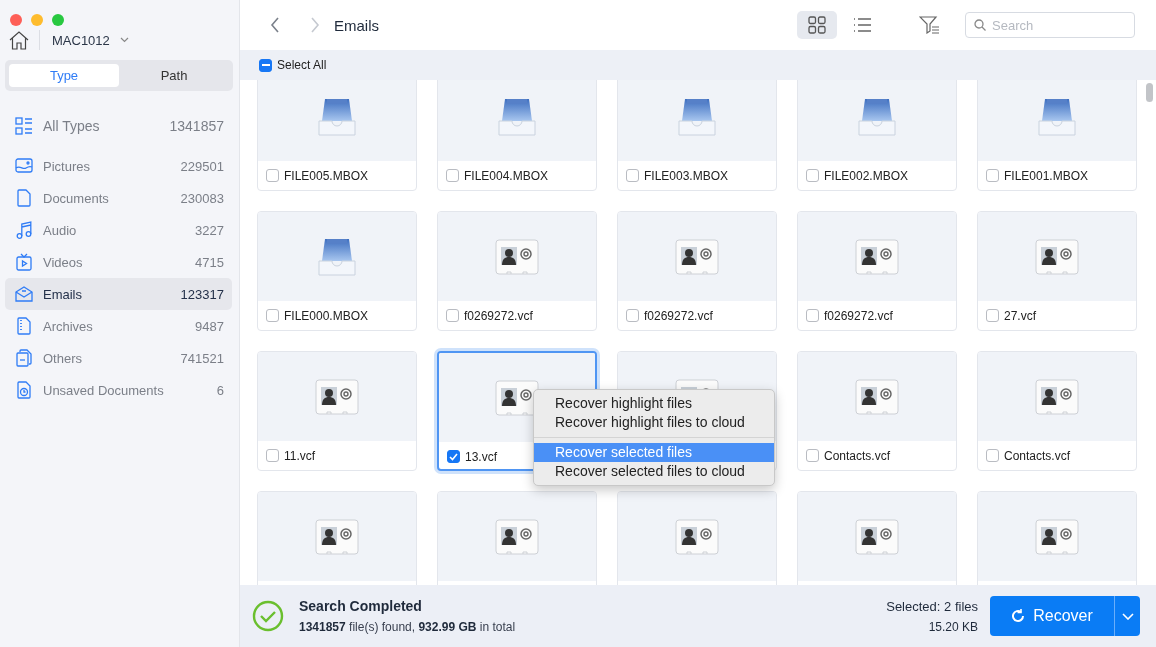 The width and height of the screenshot is (1156, 647). I want to click on file-card: FILE002.MBOX, so click(877, 135).